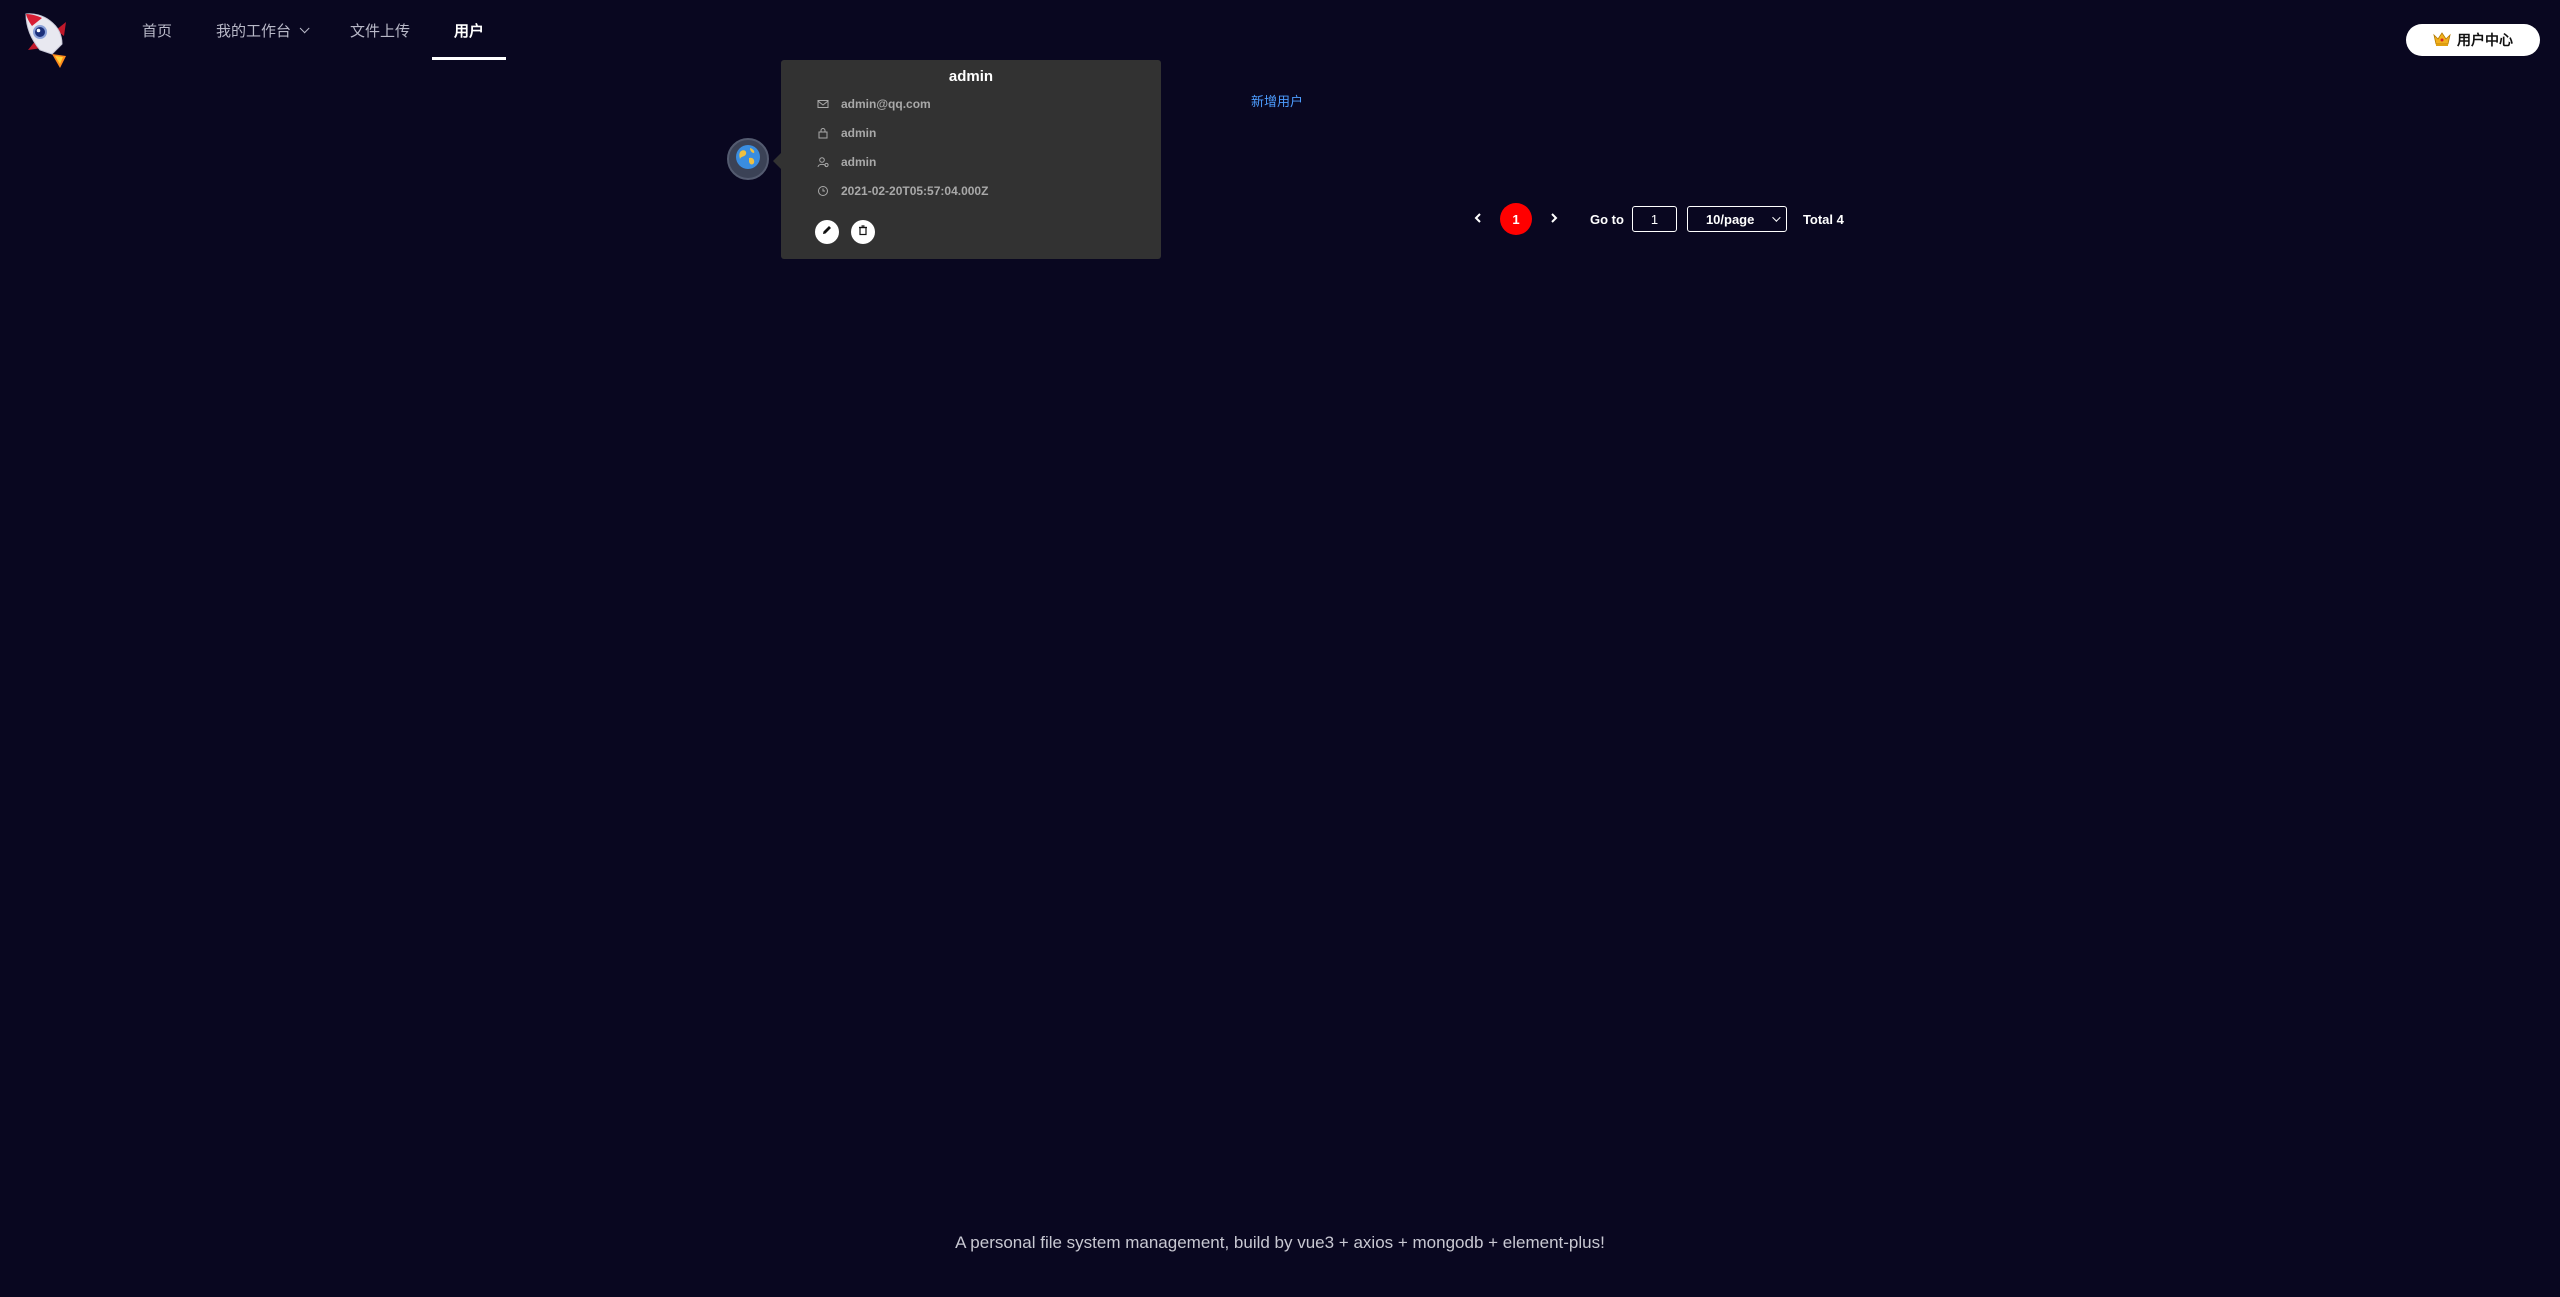 This screenshot has width=2560, height=1297. I want to click on user-password: admin, so click(859, 133).